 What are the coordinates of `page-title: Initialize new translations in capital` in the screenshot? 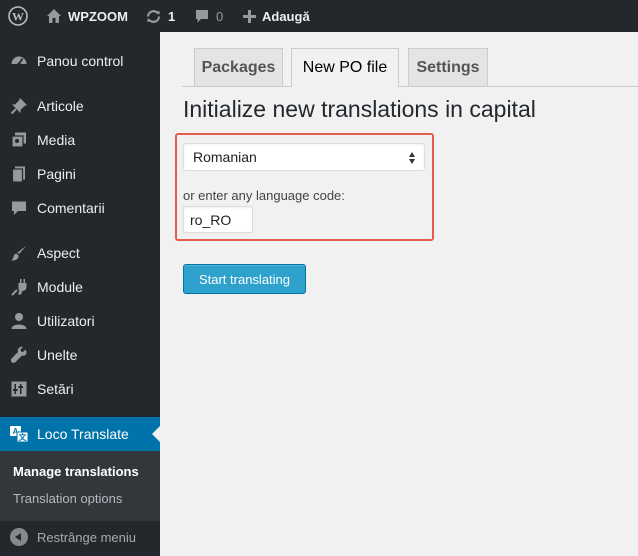 It's located at (359, 109).